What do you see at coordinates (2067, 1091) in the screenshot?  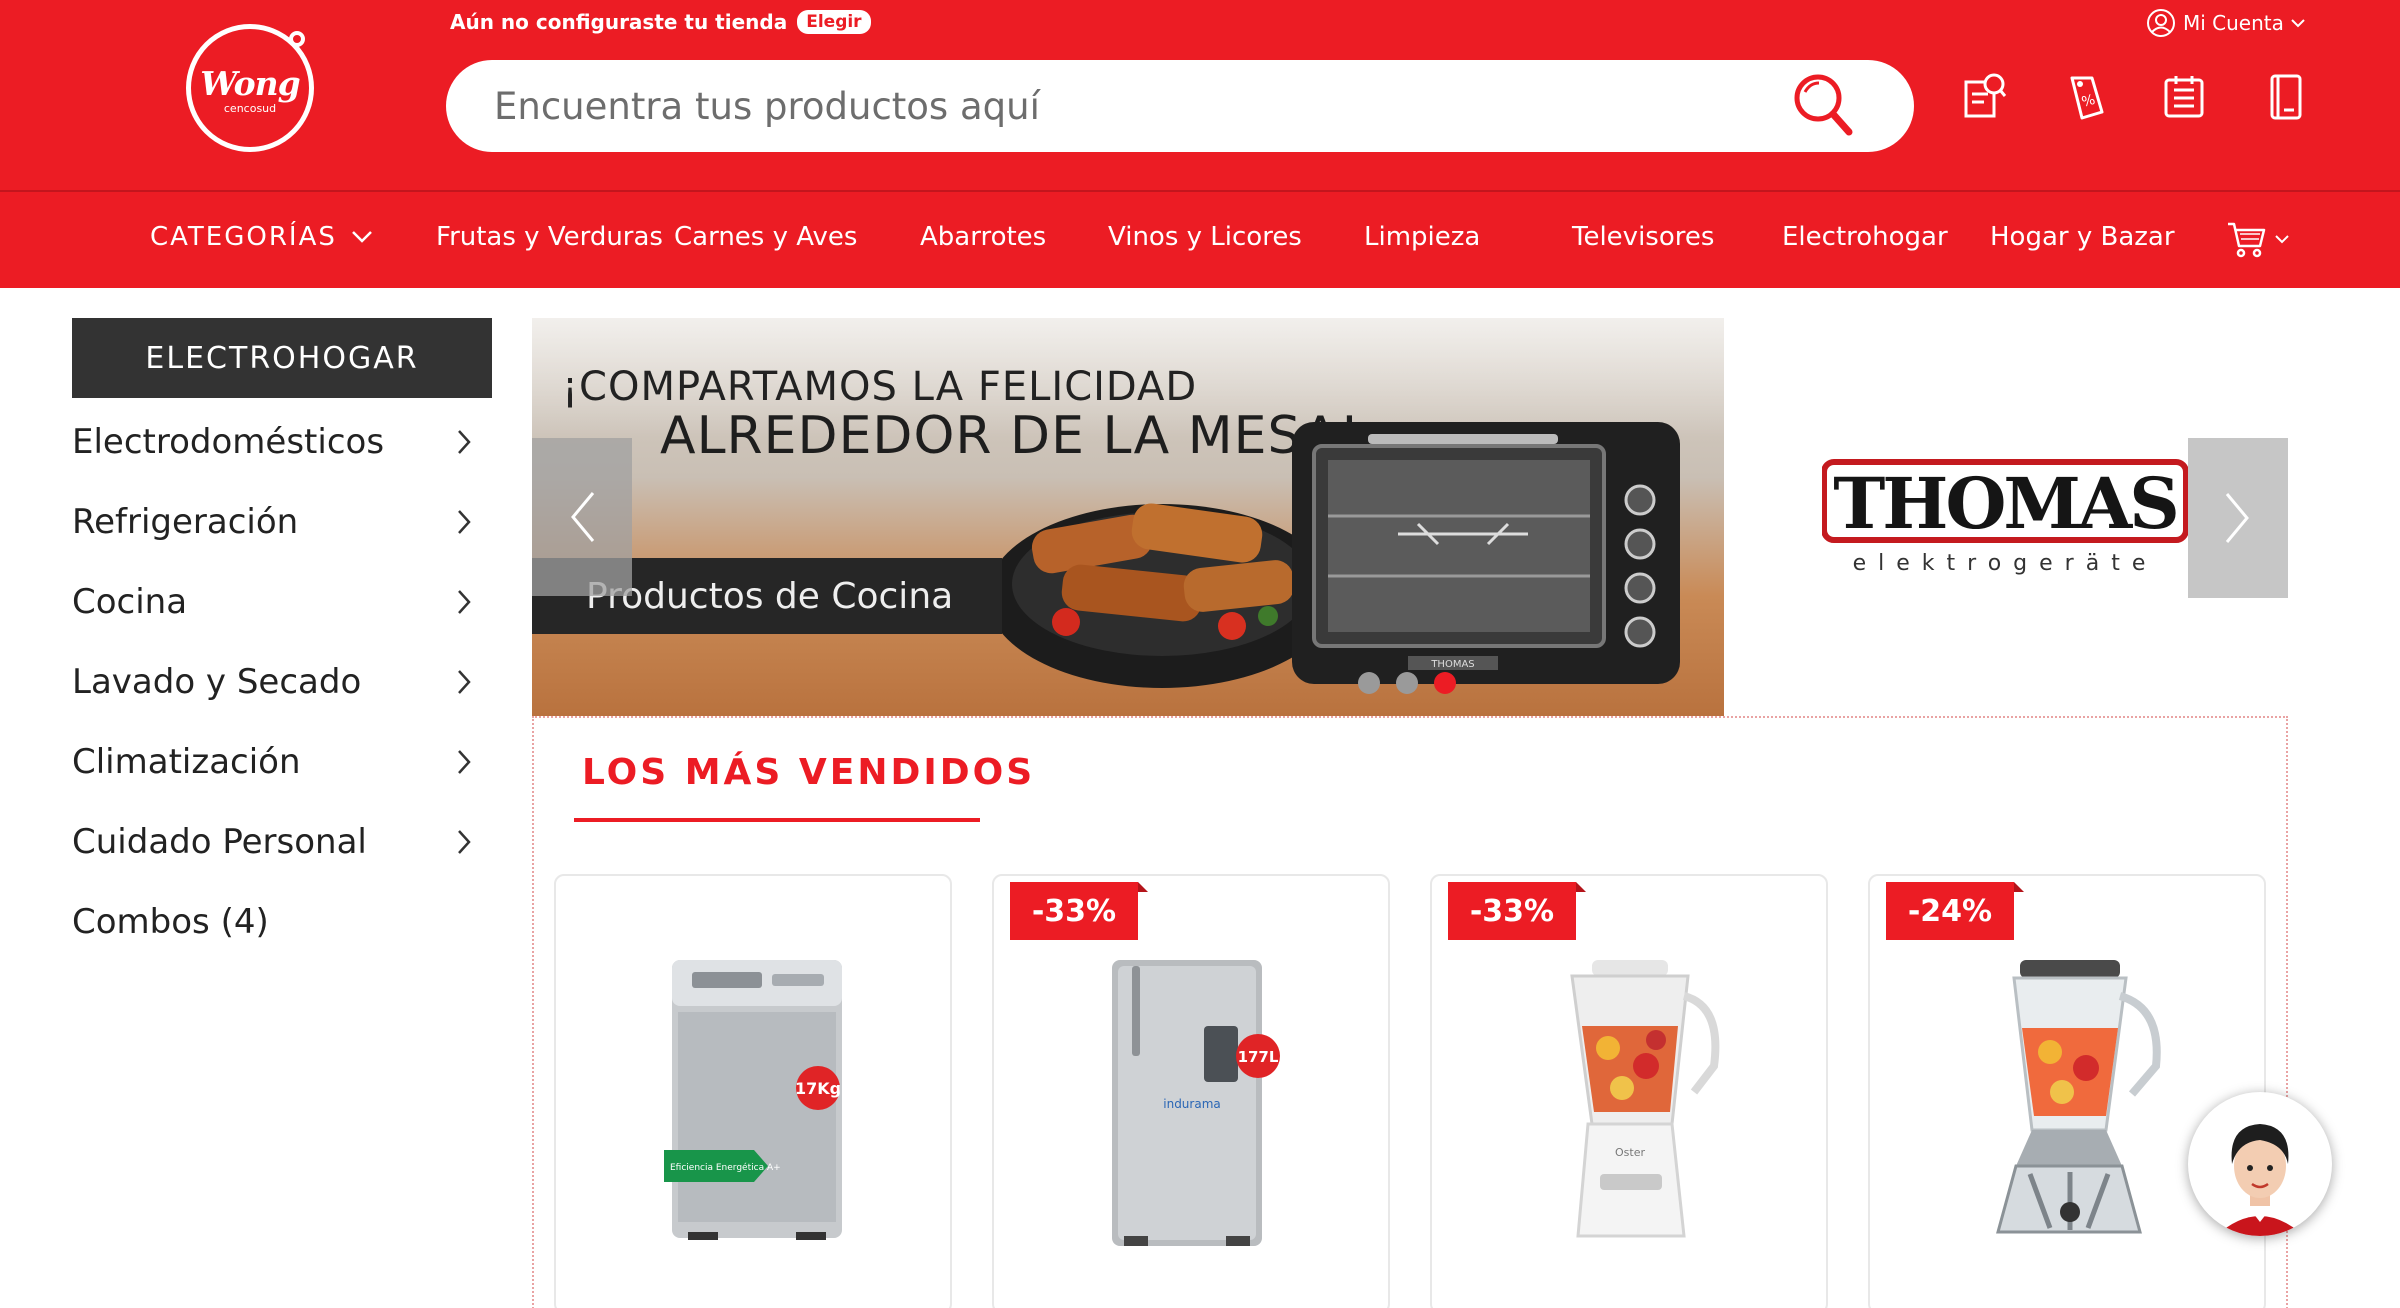 I see `product-card-blender-chrome: -24%` at bounding box center [2067, 1091].